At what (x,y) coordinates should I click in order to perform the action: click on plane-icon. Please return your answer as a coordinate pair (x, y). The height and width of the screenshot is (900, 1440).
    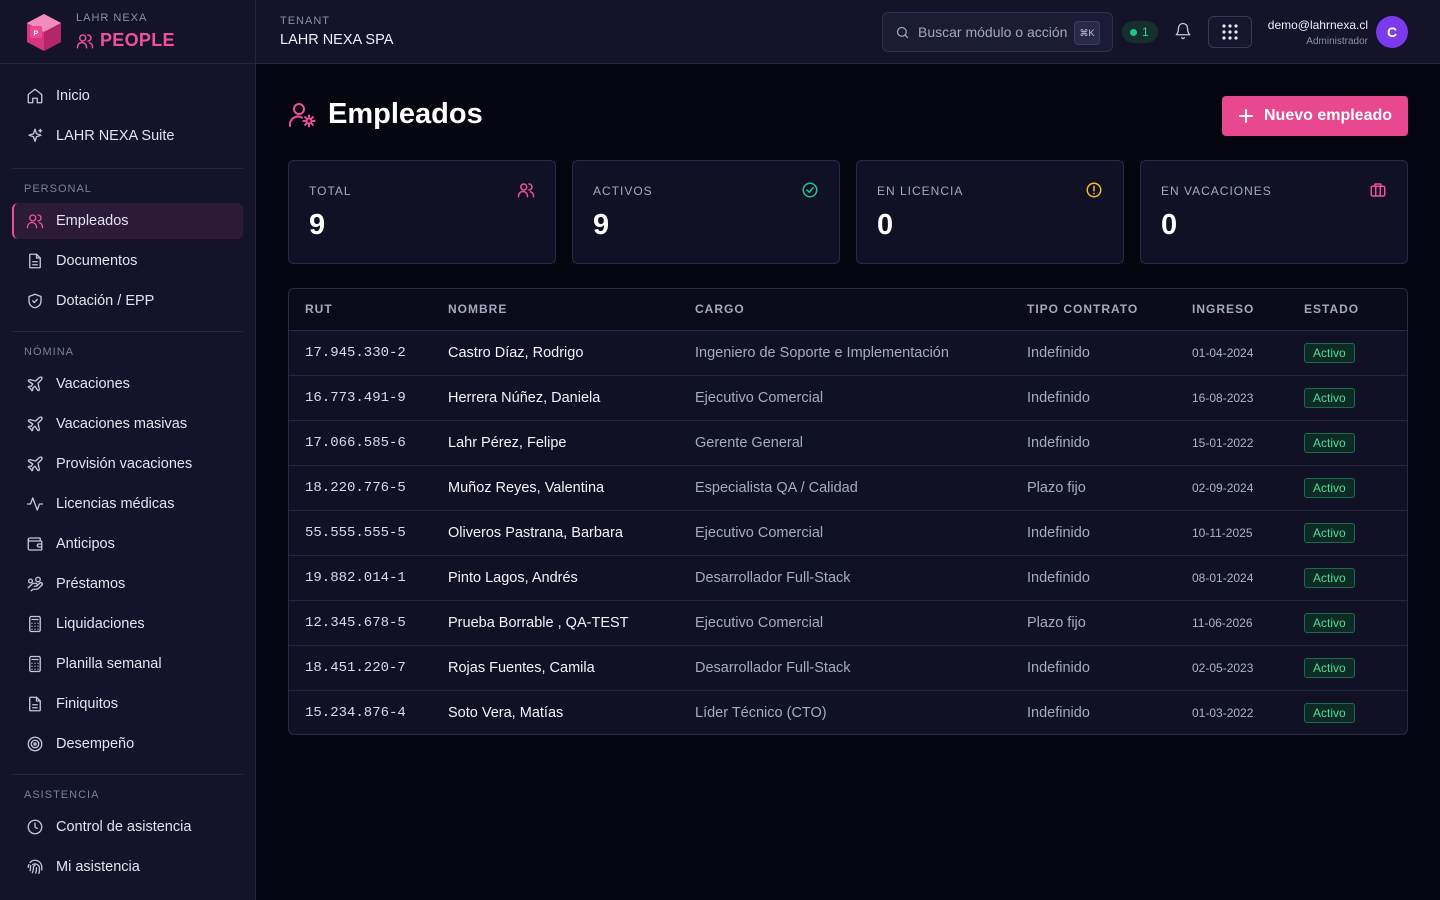
    Looking at the image, I should click on (35, 384).